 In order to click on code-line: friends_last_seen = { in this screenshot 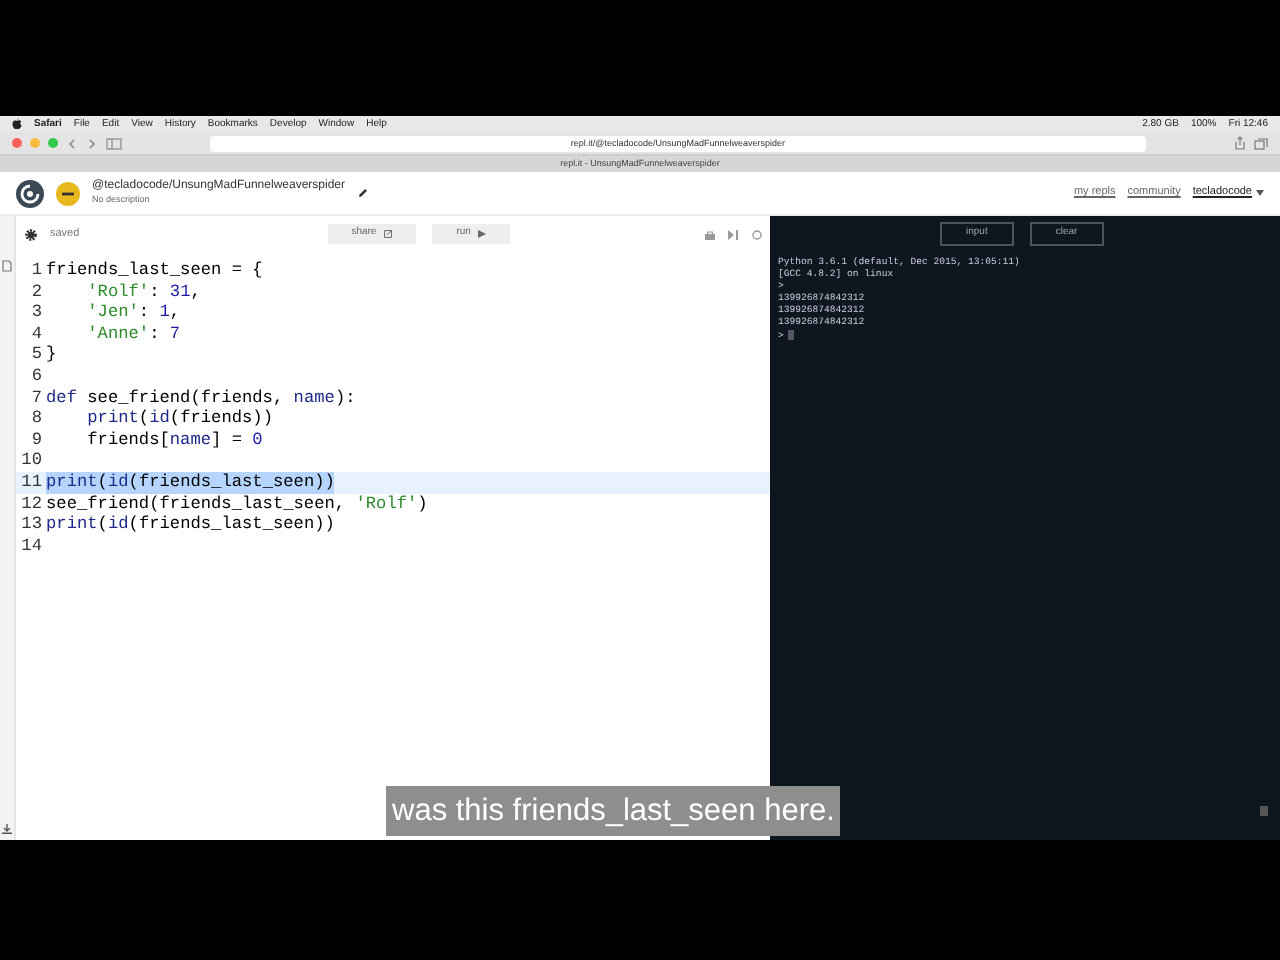, I will do `click(154, 271)`.